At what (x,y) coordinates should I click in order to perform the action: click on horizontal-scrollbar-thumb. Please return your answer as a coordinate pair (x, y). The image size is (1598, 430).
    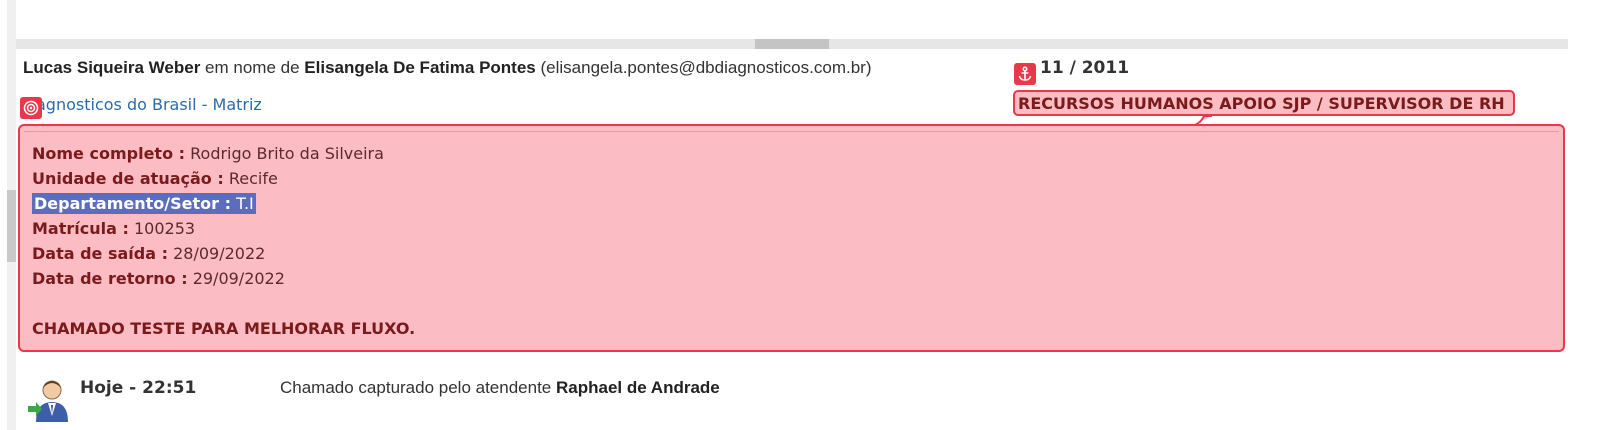
    Looking at the image, I should click on (792, 44).